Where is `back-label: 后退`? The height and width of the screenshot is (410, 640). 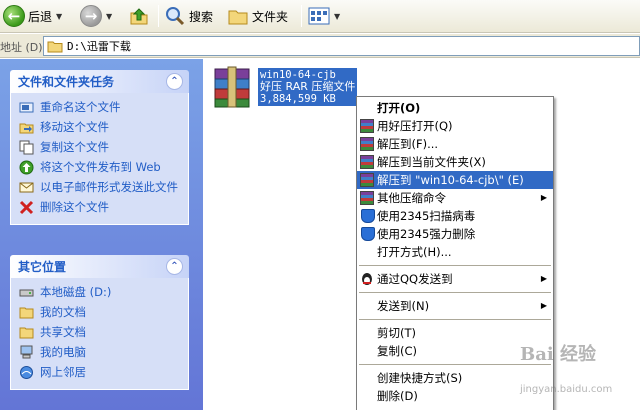 back-label: 后退 is located at coordinates (40, 16).